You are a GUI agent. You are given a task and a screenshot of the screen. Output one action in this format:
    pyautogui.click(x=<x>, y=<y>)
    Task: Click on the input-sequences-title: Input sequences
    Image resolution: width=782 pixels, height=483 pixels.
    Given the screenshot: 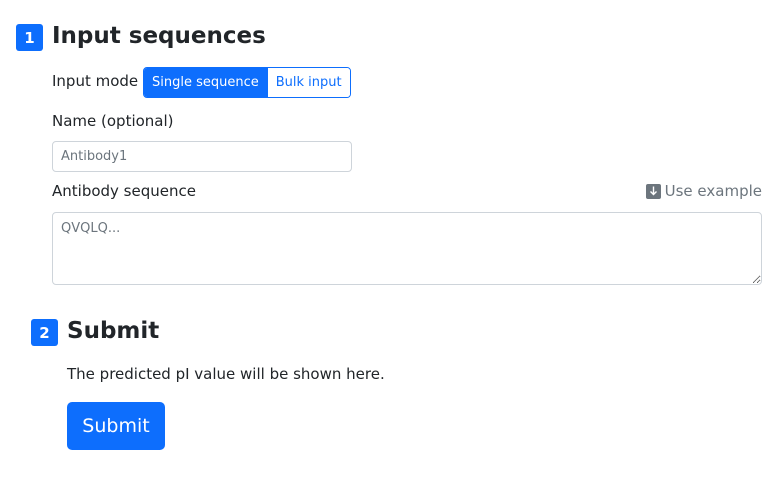 What is the action you would take?
    pyautogui.click(x=159, y=36)
    